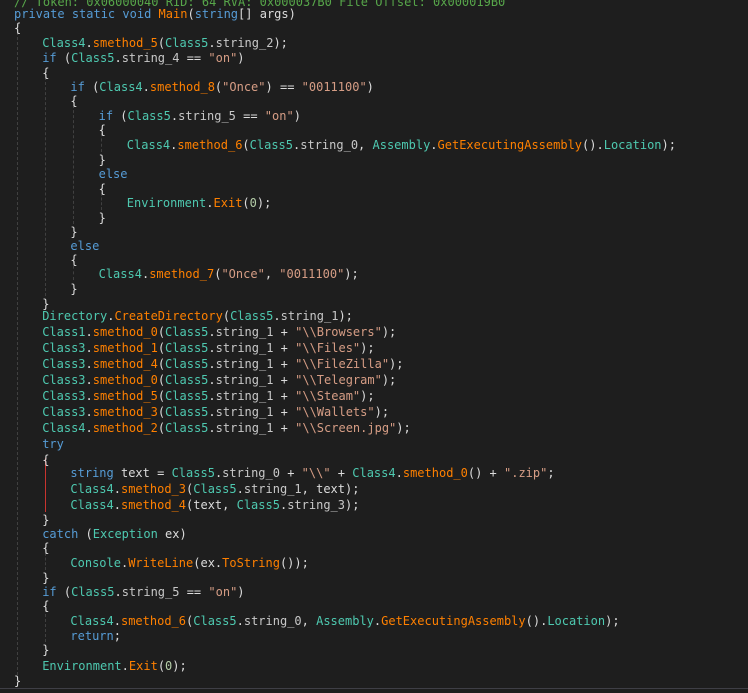 This screenshot has height=693, width=748. Describe the element at coordinates (272, 621) in the screenshot. I see `code-token: string_0` at that location.